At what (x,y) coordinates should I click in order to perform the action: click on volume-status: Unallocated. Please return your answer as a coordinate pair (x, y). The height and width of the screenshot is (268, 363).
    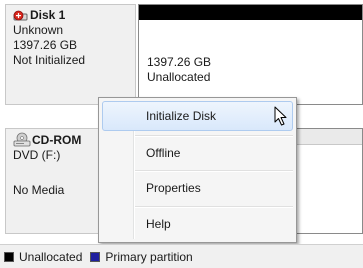
    Looking at the image, I should click on (179, 77).